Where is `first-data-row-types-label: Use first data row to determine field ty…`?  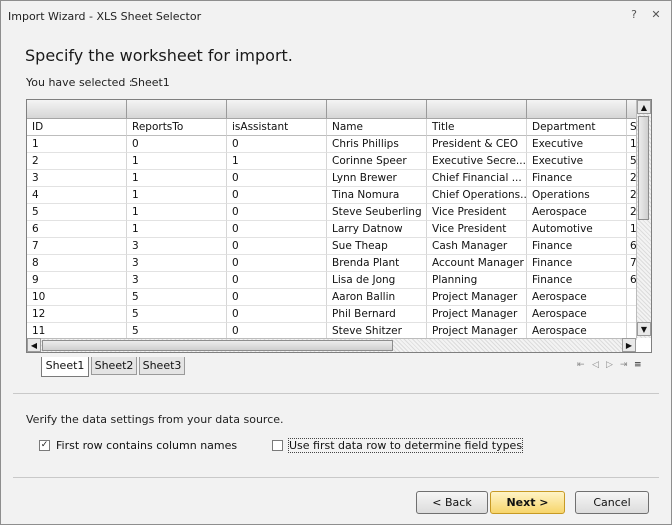 first-data-row-types-label: Use first data row to determine field ty… is located at coordinates (405, 445).